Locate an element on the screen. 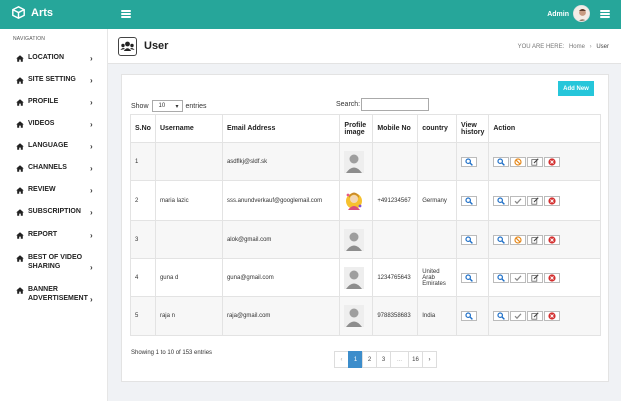 Image resolution: width=621 pixels, height=401 pixels. mobile-cell: 1234765643 is located at coordinates (395, 277).